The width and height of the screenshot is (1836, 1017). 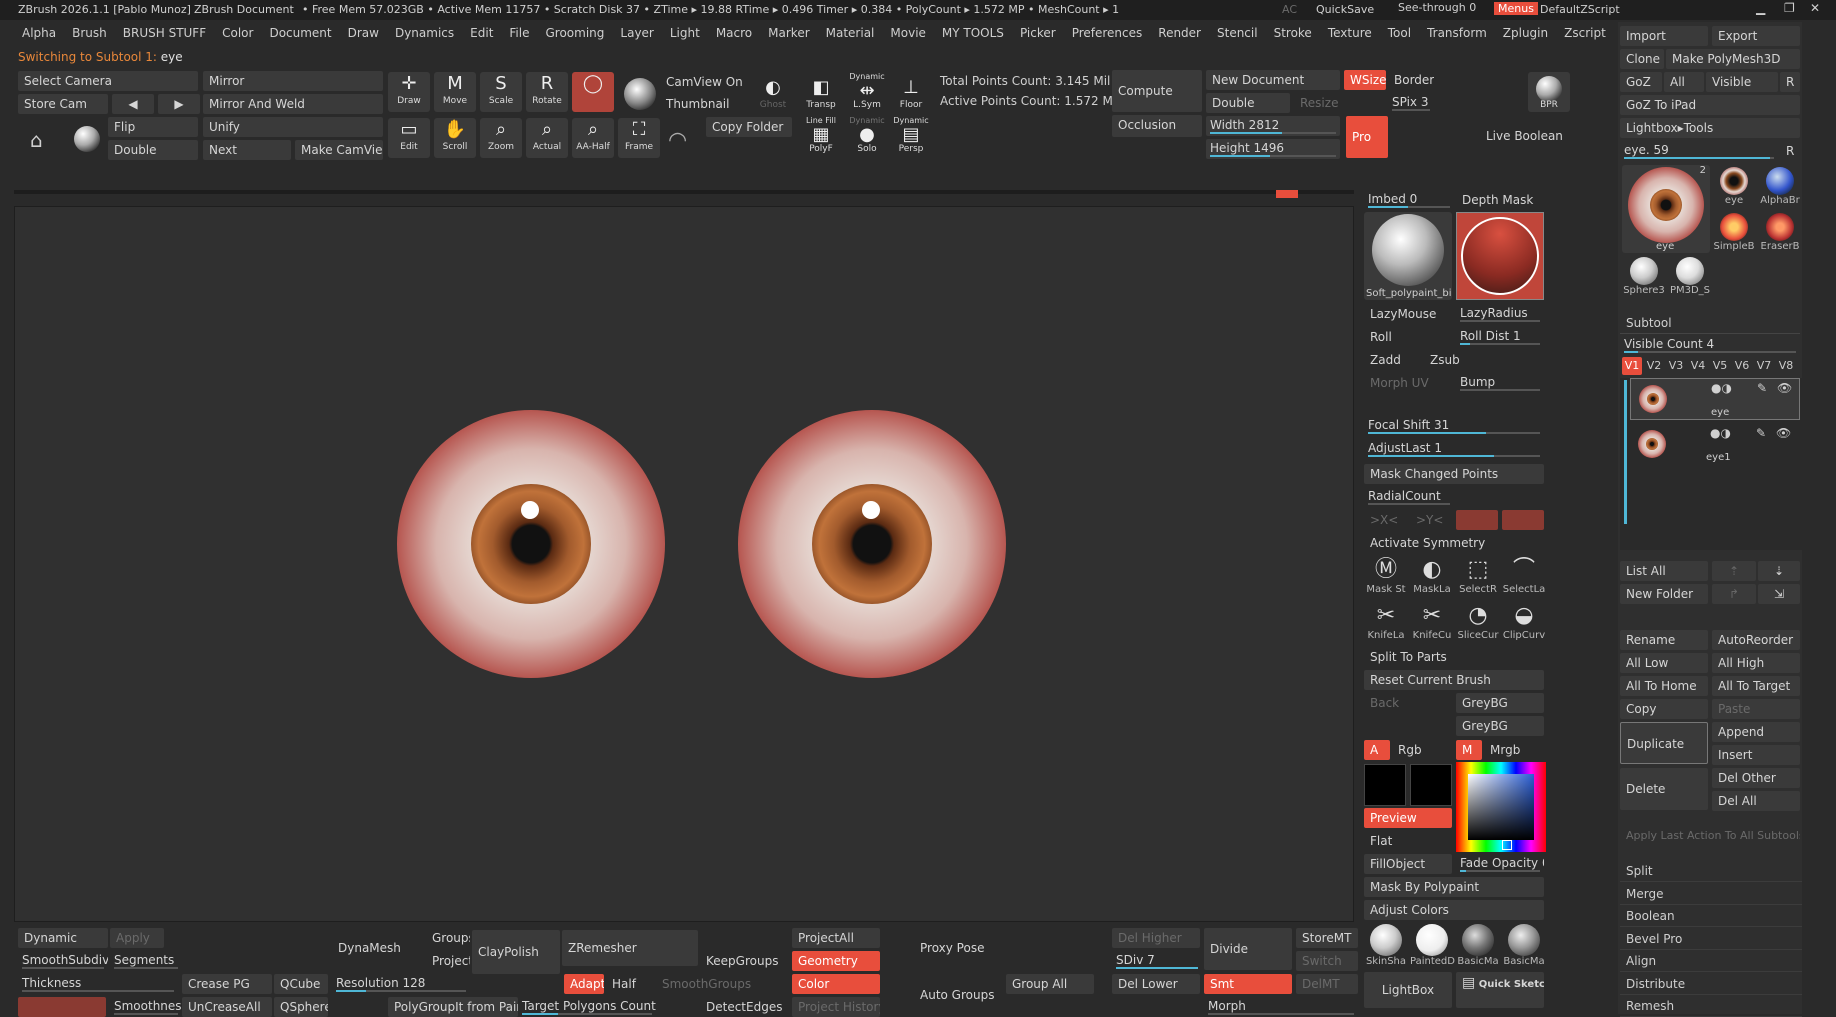 What do you see at coordinates (87, 139) in the screenshot?
I see `camera-sphere-icon` at bounding box center [87, 139].